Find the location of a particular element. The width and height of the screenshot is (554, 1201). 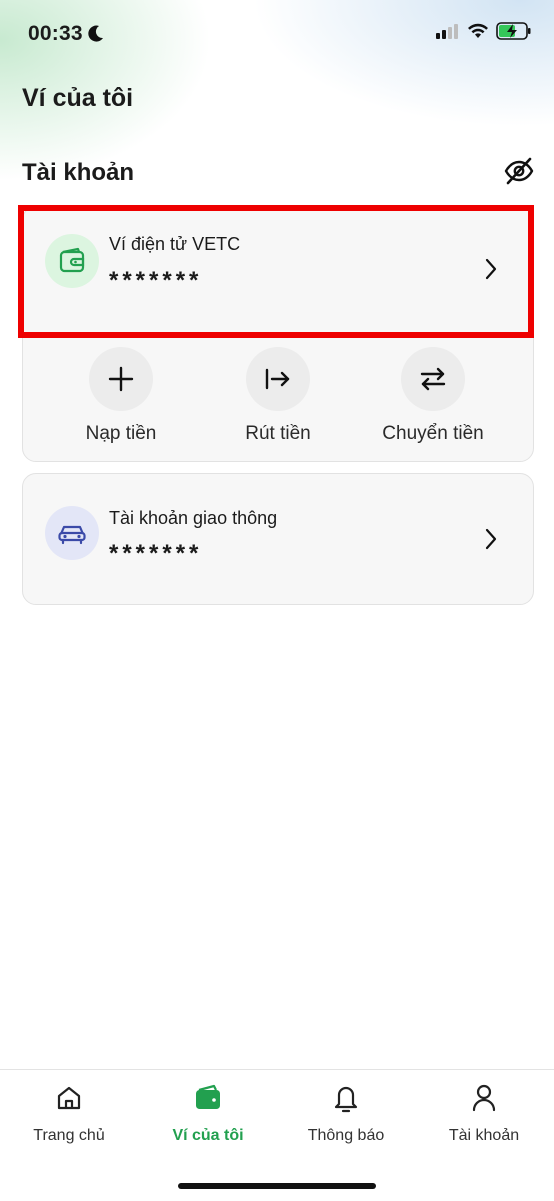

nav-account-label: Tài khoản is located at coordinates (484, 1135).